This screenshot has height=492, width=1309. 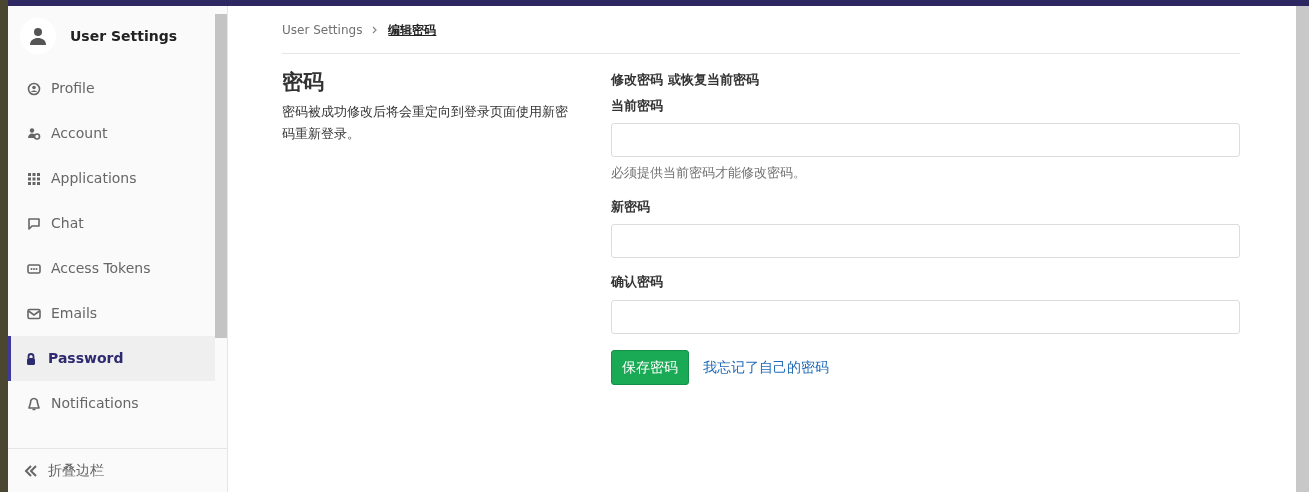 I want to click on sidebar-item: Profile, so click(x=111, y=88).